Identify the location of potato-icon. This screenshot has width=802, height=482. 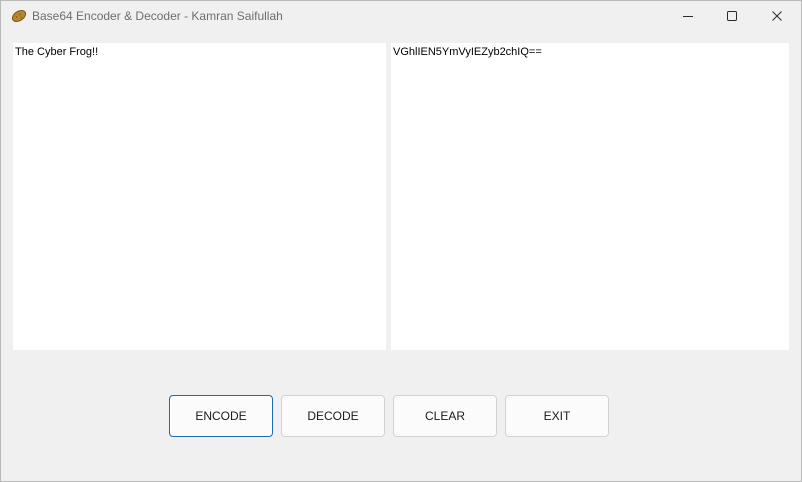
(19, 16).